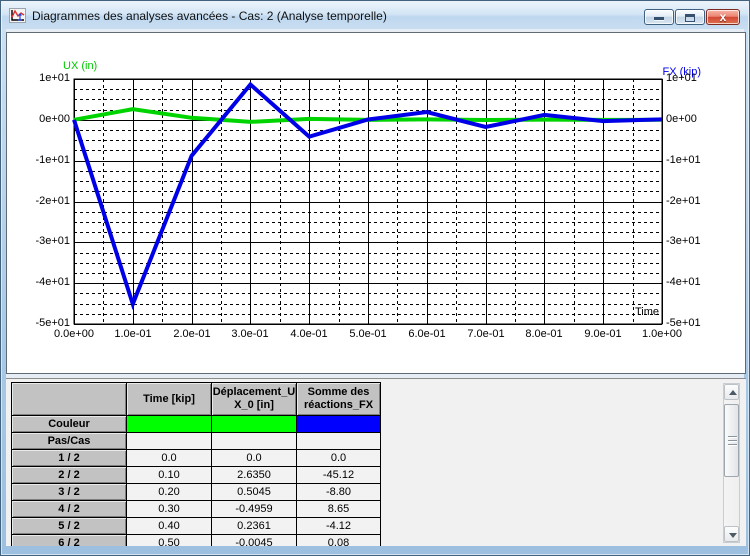 The image size is (750, 556). Describe the element at coordinates (52, 160) in the screenshot. I see `y-left-tick-label: -1e+01` at that location.